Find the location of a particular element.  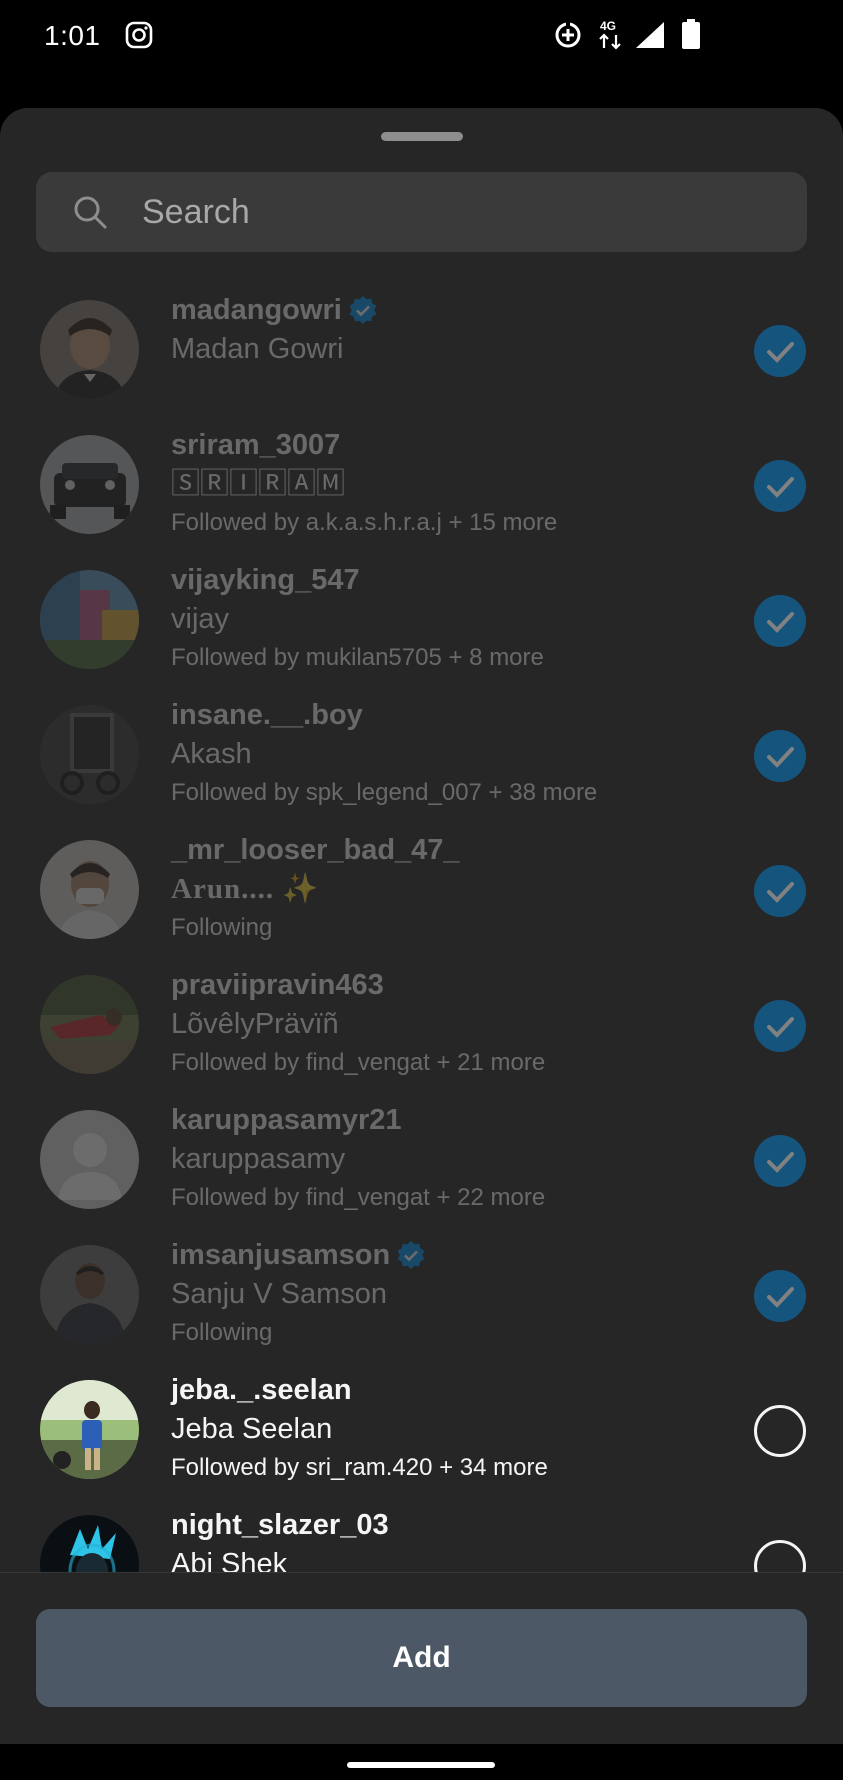

username: sriram_3007 is located at coordinates (256, 445).